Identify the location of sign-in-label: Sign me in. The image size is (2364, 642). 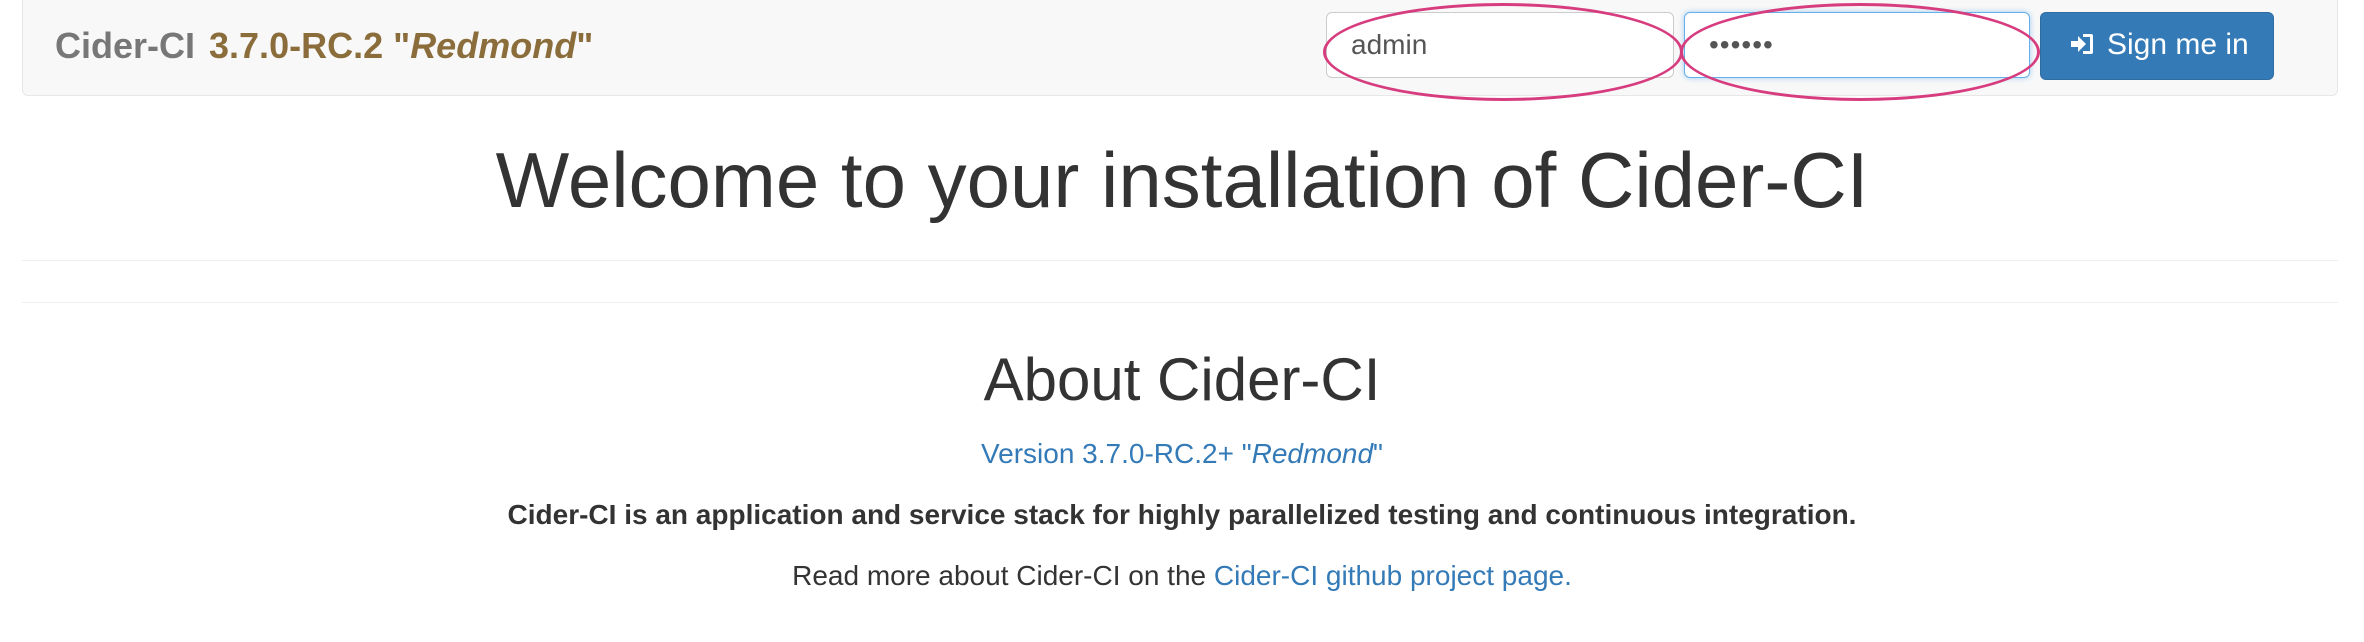
(2178, 44).